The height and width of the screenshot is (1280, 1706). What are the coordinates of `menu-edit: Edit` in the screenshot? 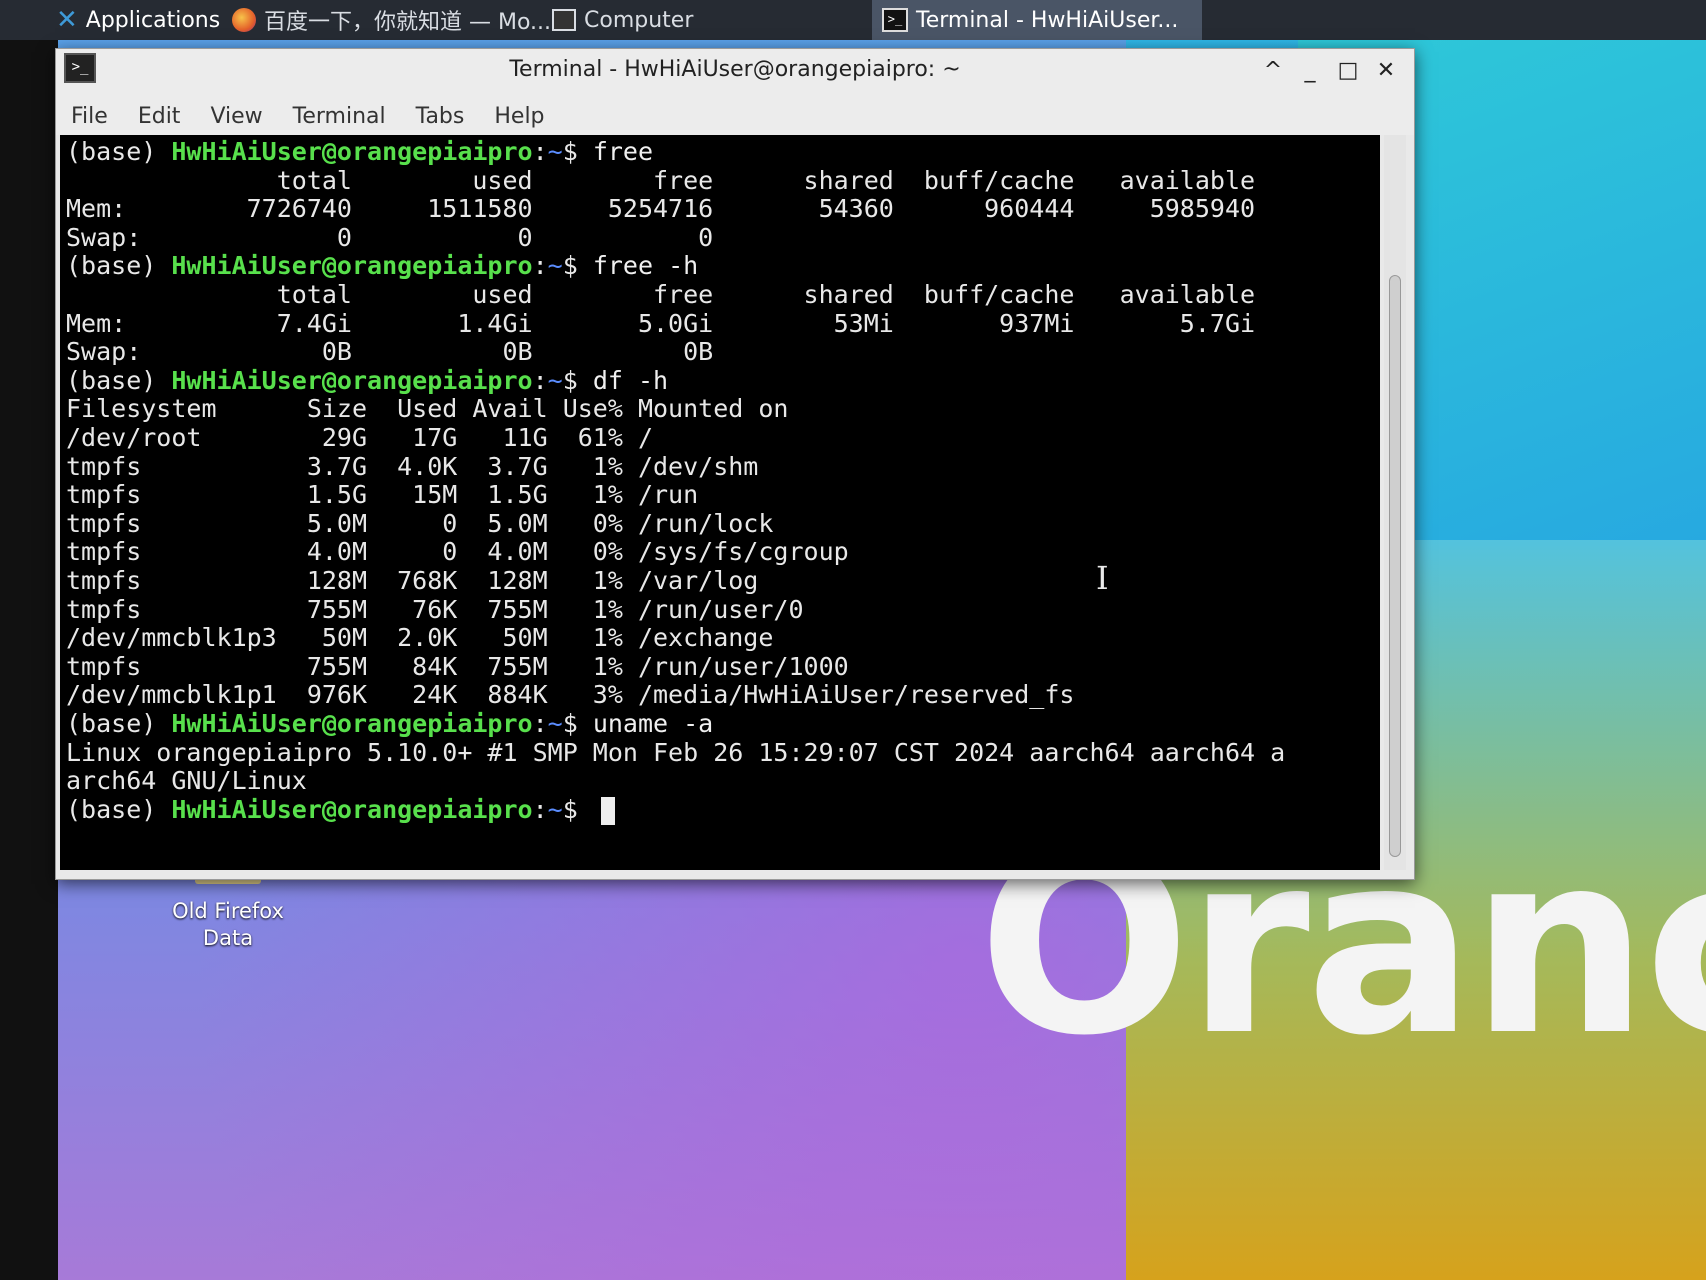 It's located at (159, 116).